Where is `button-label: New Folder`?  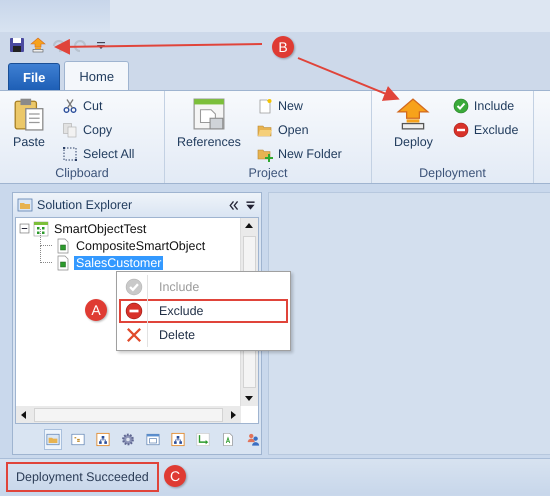 button-label: New Folder is located at coordinates (310, 154).